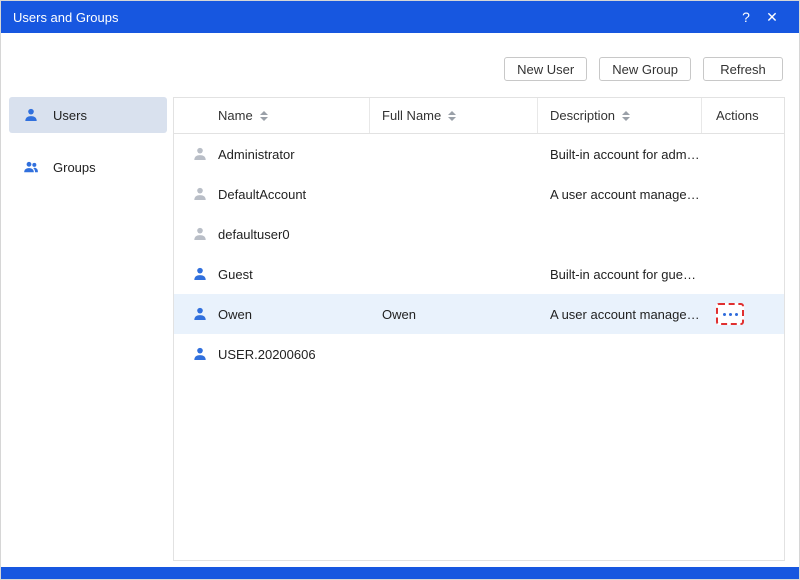 This screenshot has width=800, height=580. I want to click on toolbar: New User New Group Refresh, so click(643, 69).